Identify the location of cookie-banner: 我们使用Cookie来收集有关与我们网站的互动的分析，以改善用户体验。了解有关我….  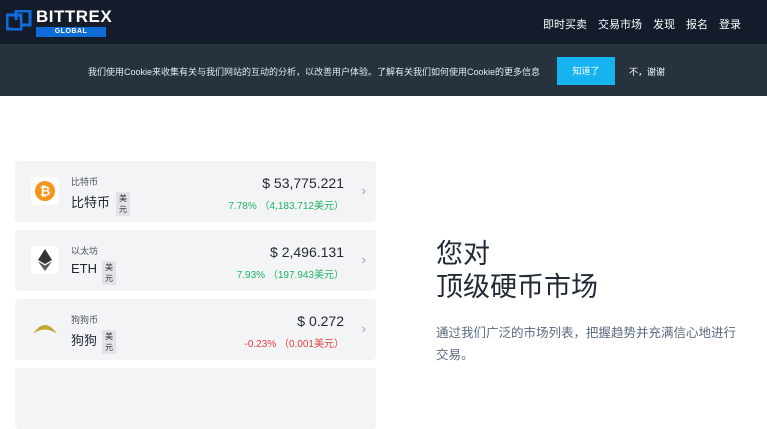
(383, 70).